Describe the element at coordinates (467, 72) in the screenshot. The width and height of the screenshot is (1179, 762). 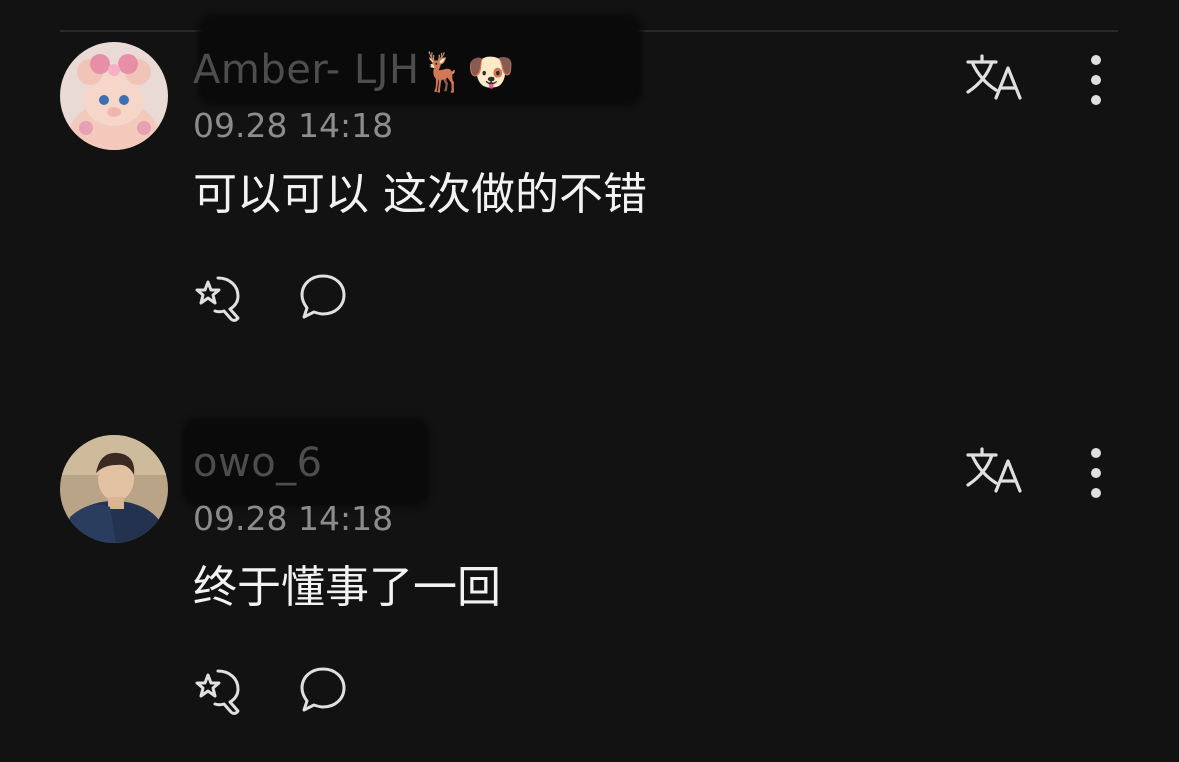
I see `username-emoji: 🦌🐶` at that location.